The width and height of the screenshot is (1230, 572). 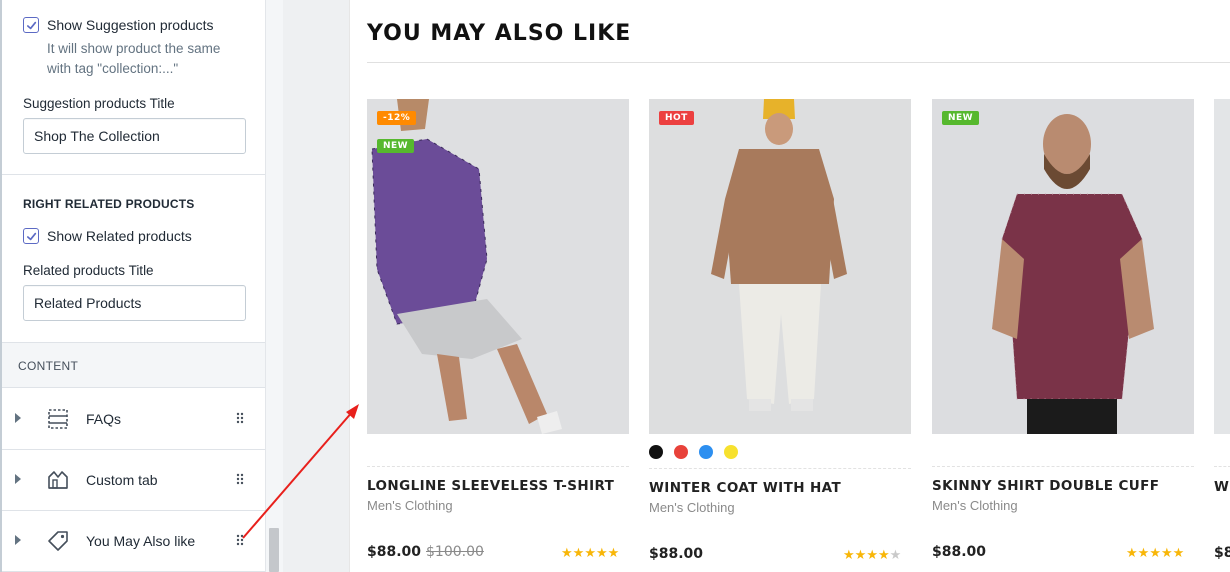 I want to click on related-title-label: Related products Title, so click(x=88, y=270).